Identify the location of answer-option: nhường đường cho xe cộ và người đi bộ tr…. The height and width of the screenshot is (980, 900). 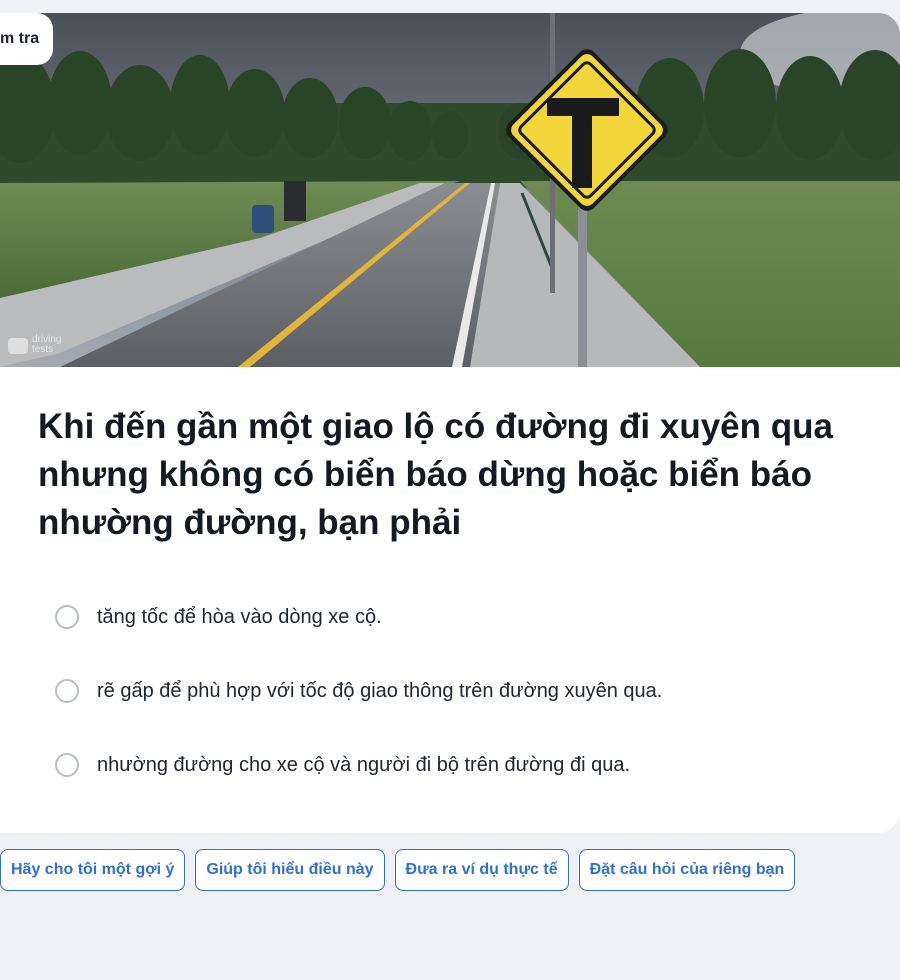
(465, 765).